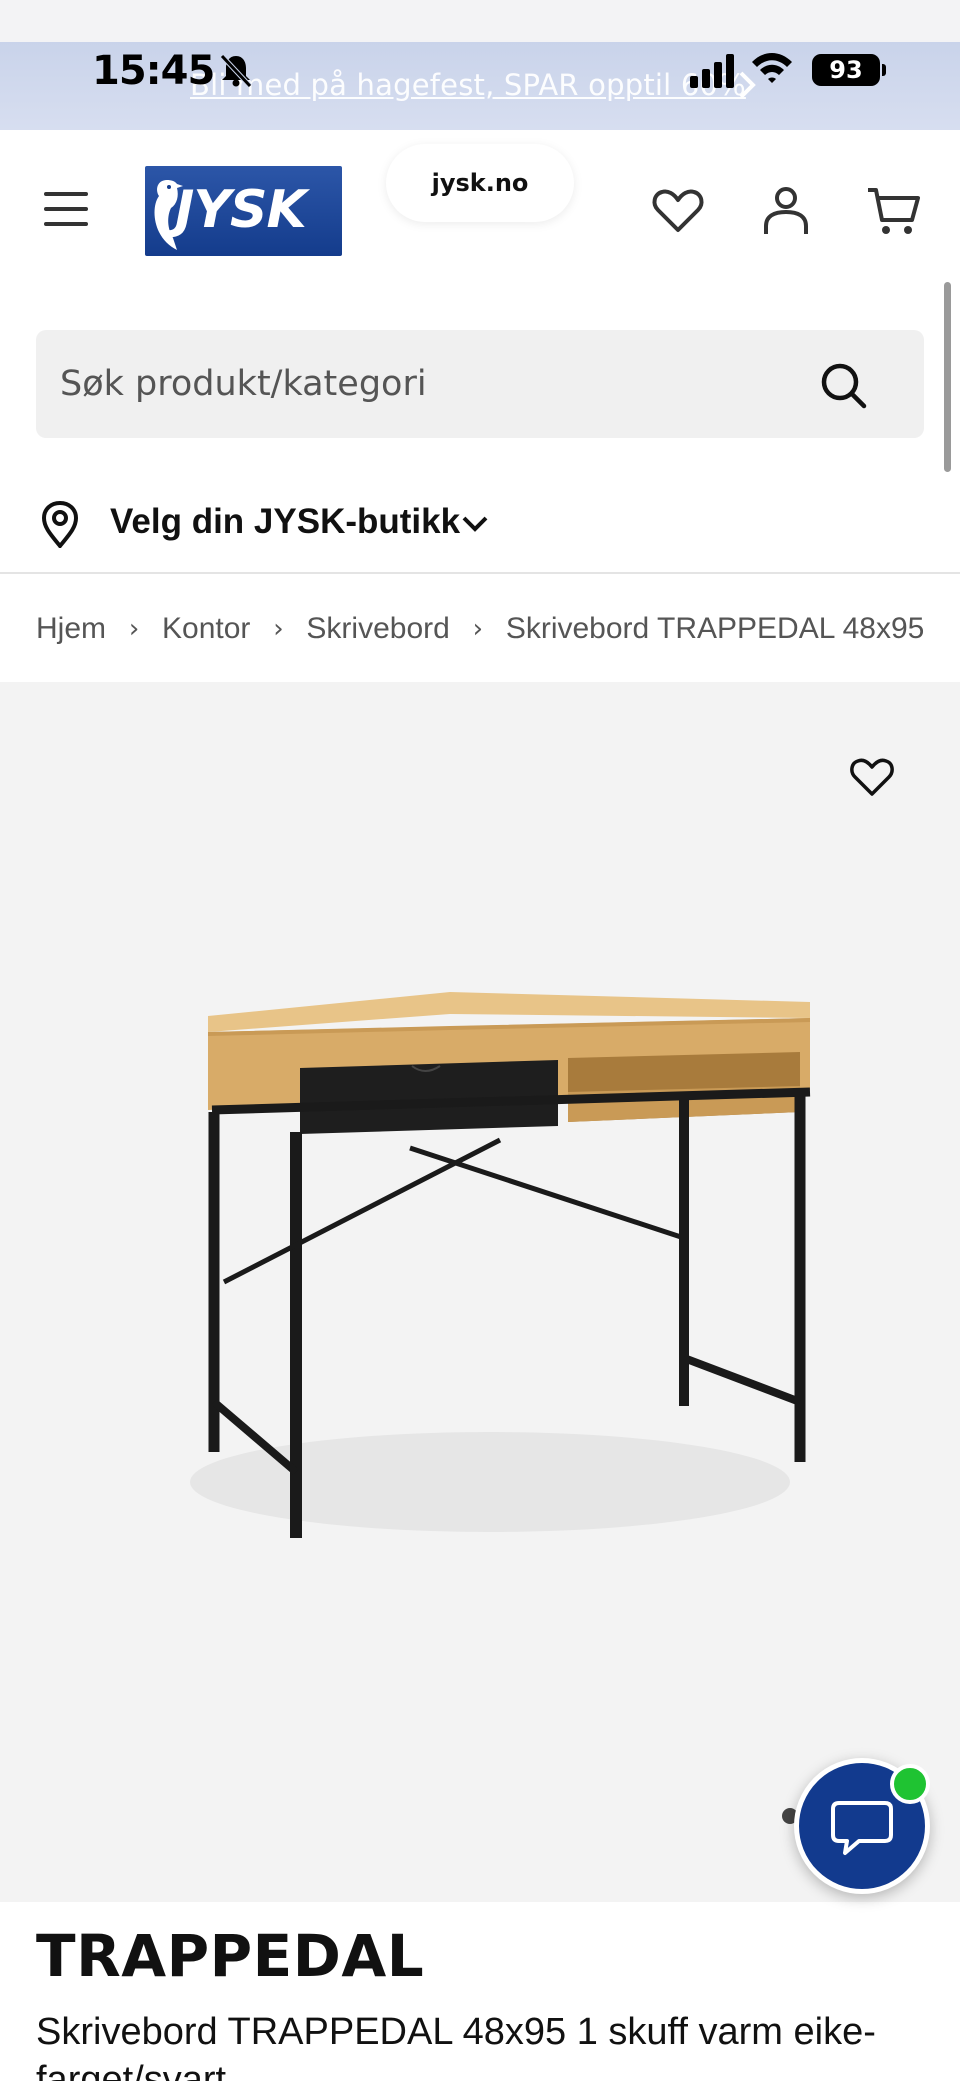 The width and height of the screenshot is (960, 2081). I want to click on divider, so click(480, 573).